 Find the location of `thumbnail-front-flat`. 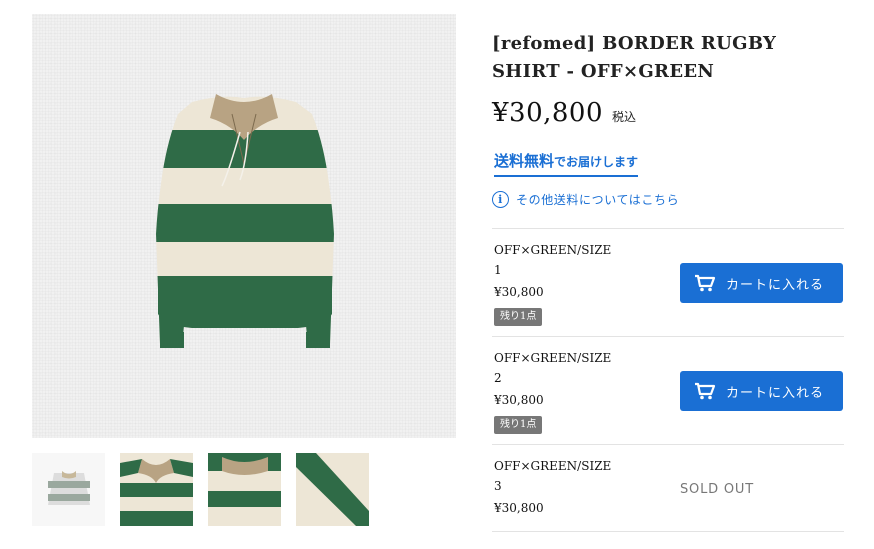

thumbnail-front-flat is located at coordinates (68, 489).